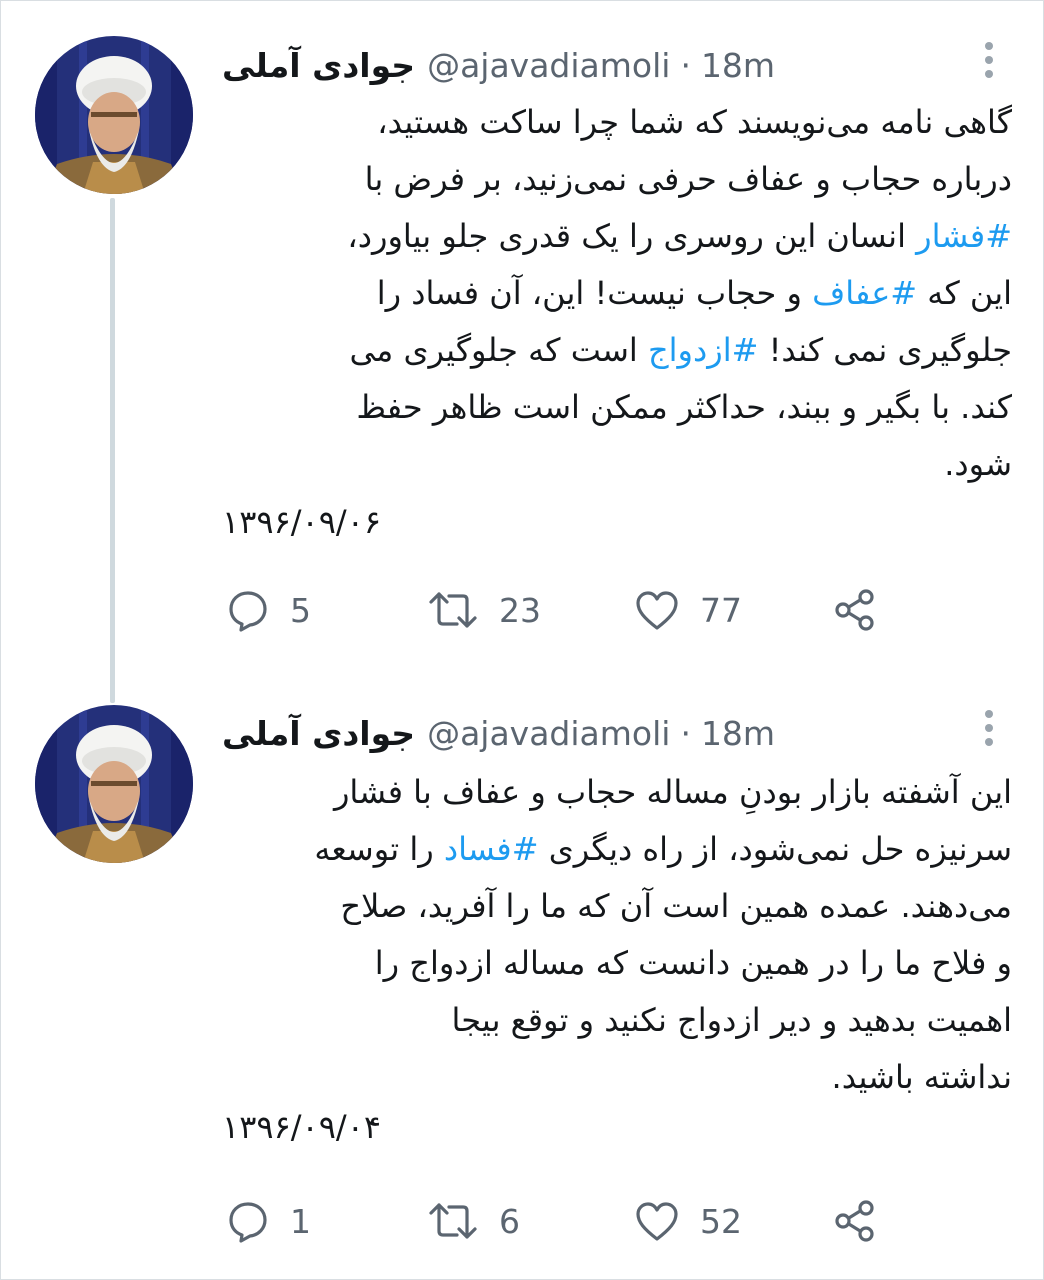 The height and width of the screenshot is (1280, 1044). What do you see at coordinates (302, 1127) in the screenshot?
I see `tweet-date: ۱۳۹۶/۰۹/۰۴` at bounding box center [302, 1127].